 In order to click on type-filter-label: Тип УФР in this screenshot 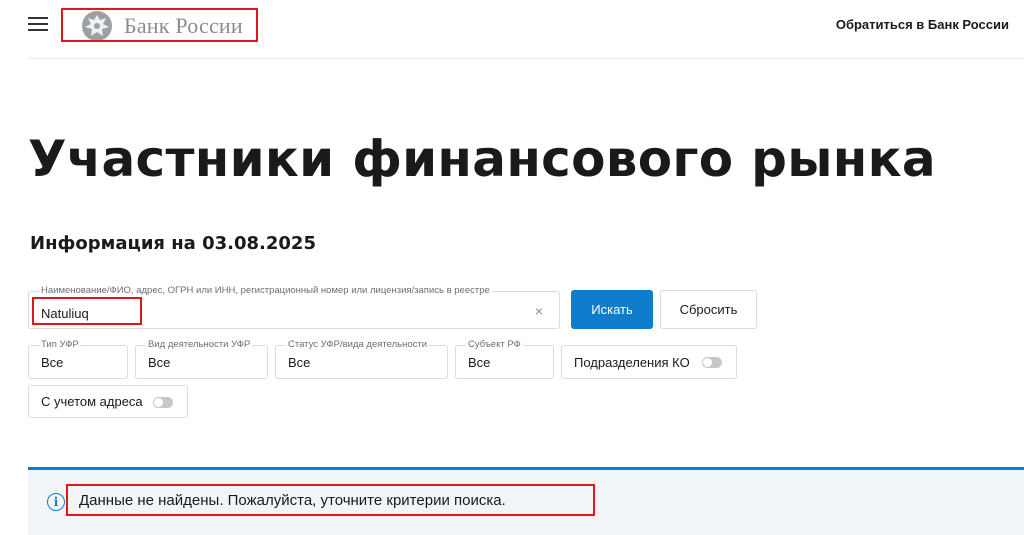, I will do `click(60, 345)`.